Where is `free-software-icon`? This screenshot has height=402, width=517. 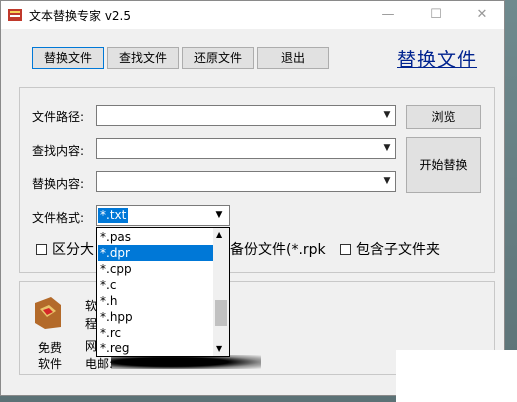 free-software-icon is located at coordinates (48, 313).